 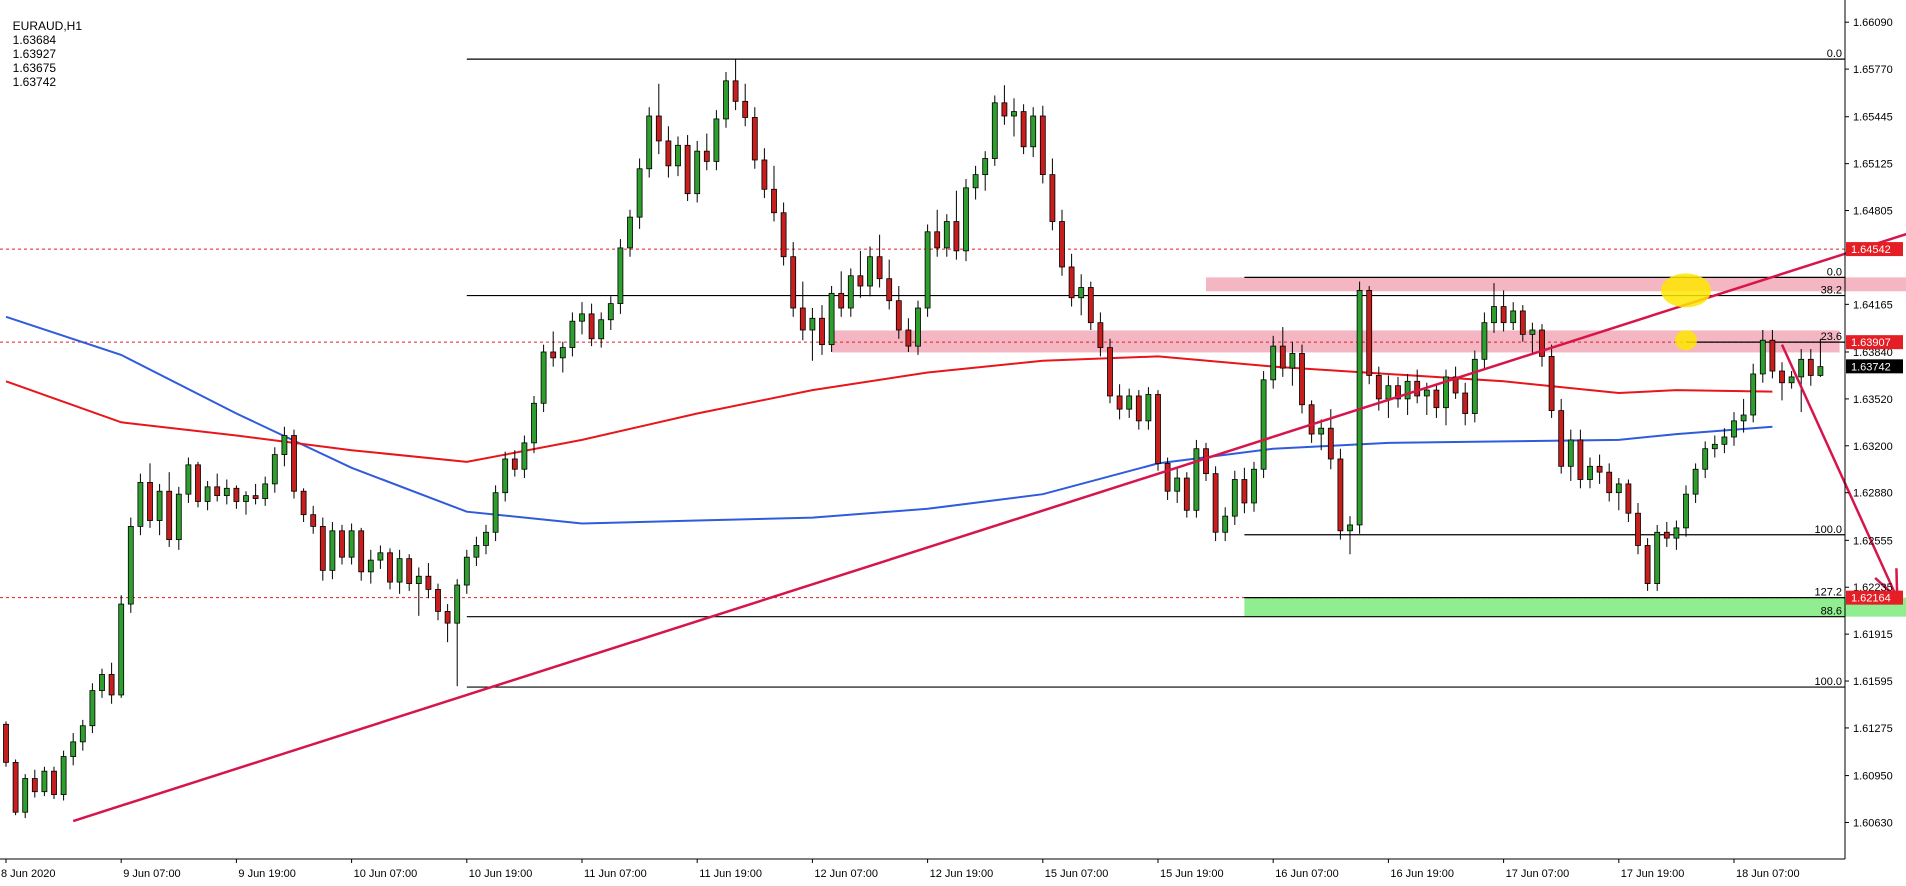 What do you see at coordinates (34, 40) in the screenshot?
I see `open-price: 1.63684` at bounding box center [34, 40].